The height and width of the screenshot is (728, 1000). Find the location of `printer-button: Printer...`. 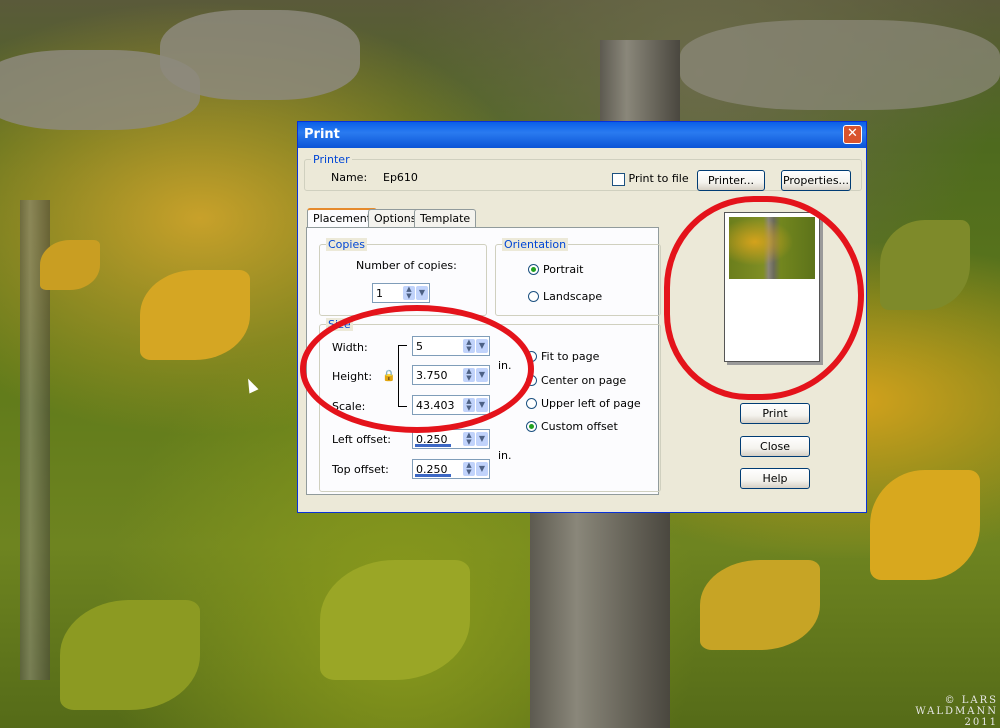

printer-button: Printer... is located at coordinates (731, 180).